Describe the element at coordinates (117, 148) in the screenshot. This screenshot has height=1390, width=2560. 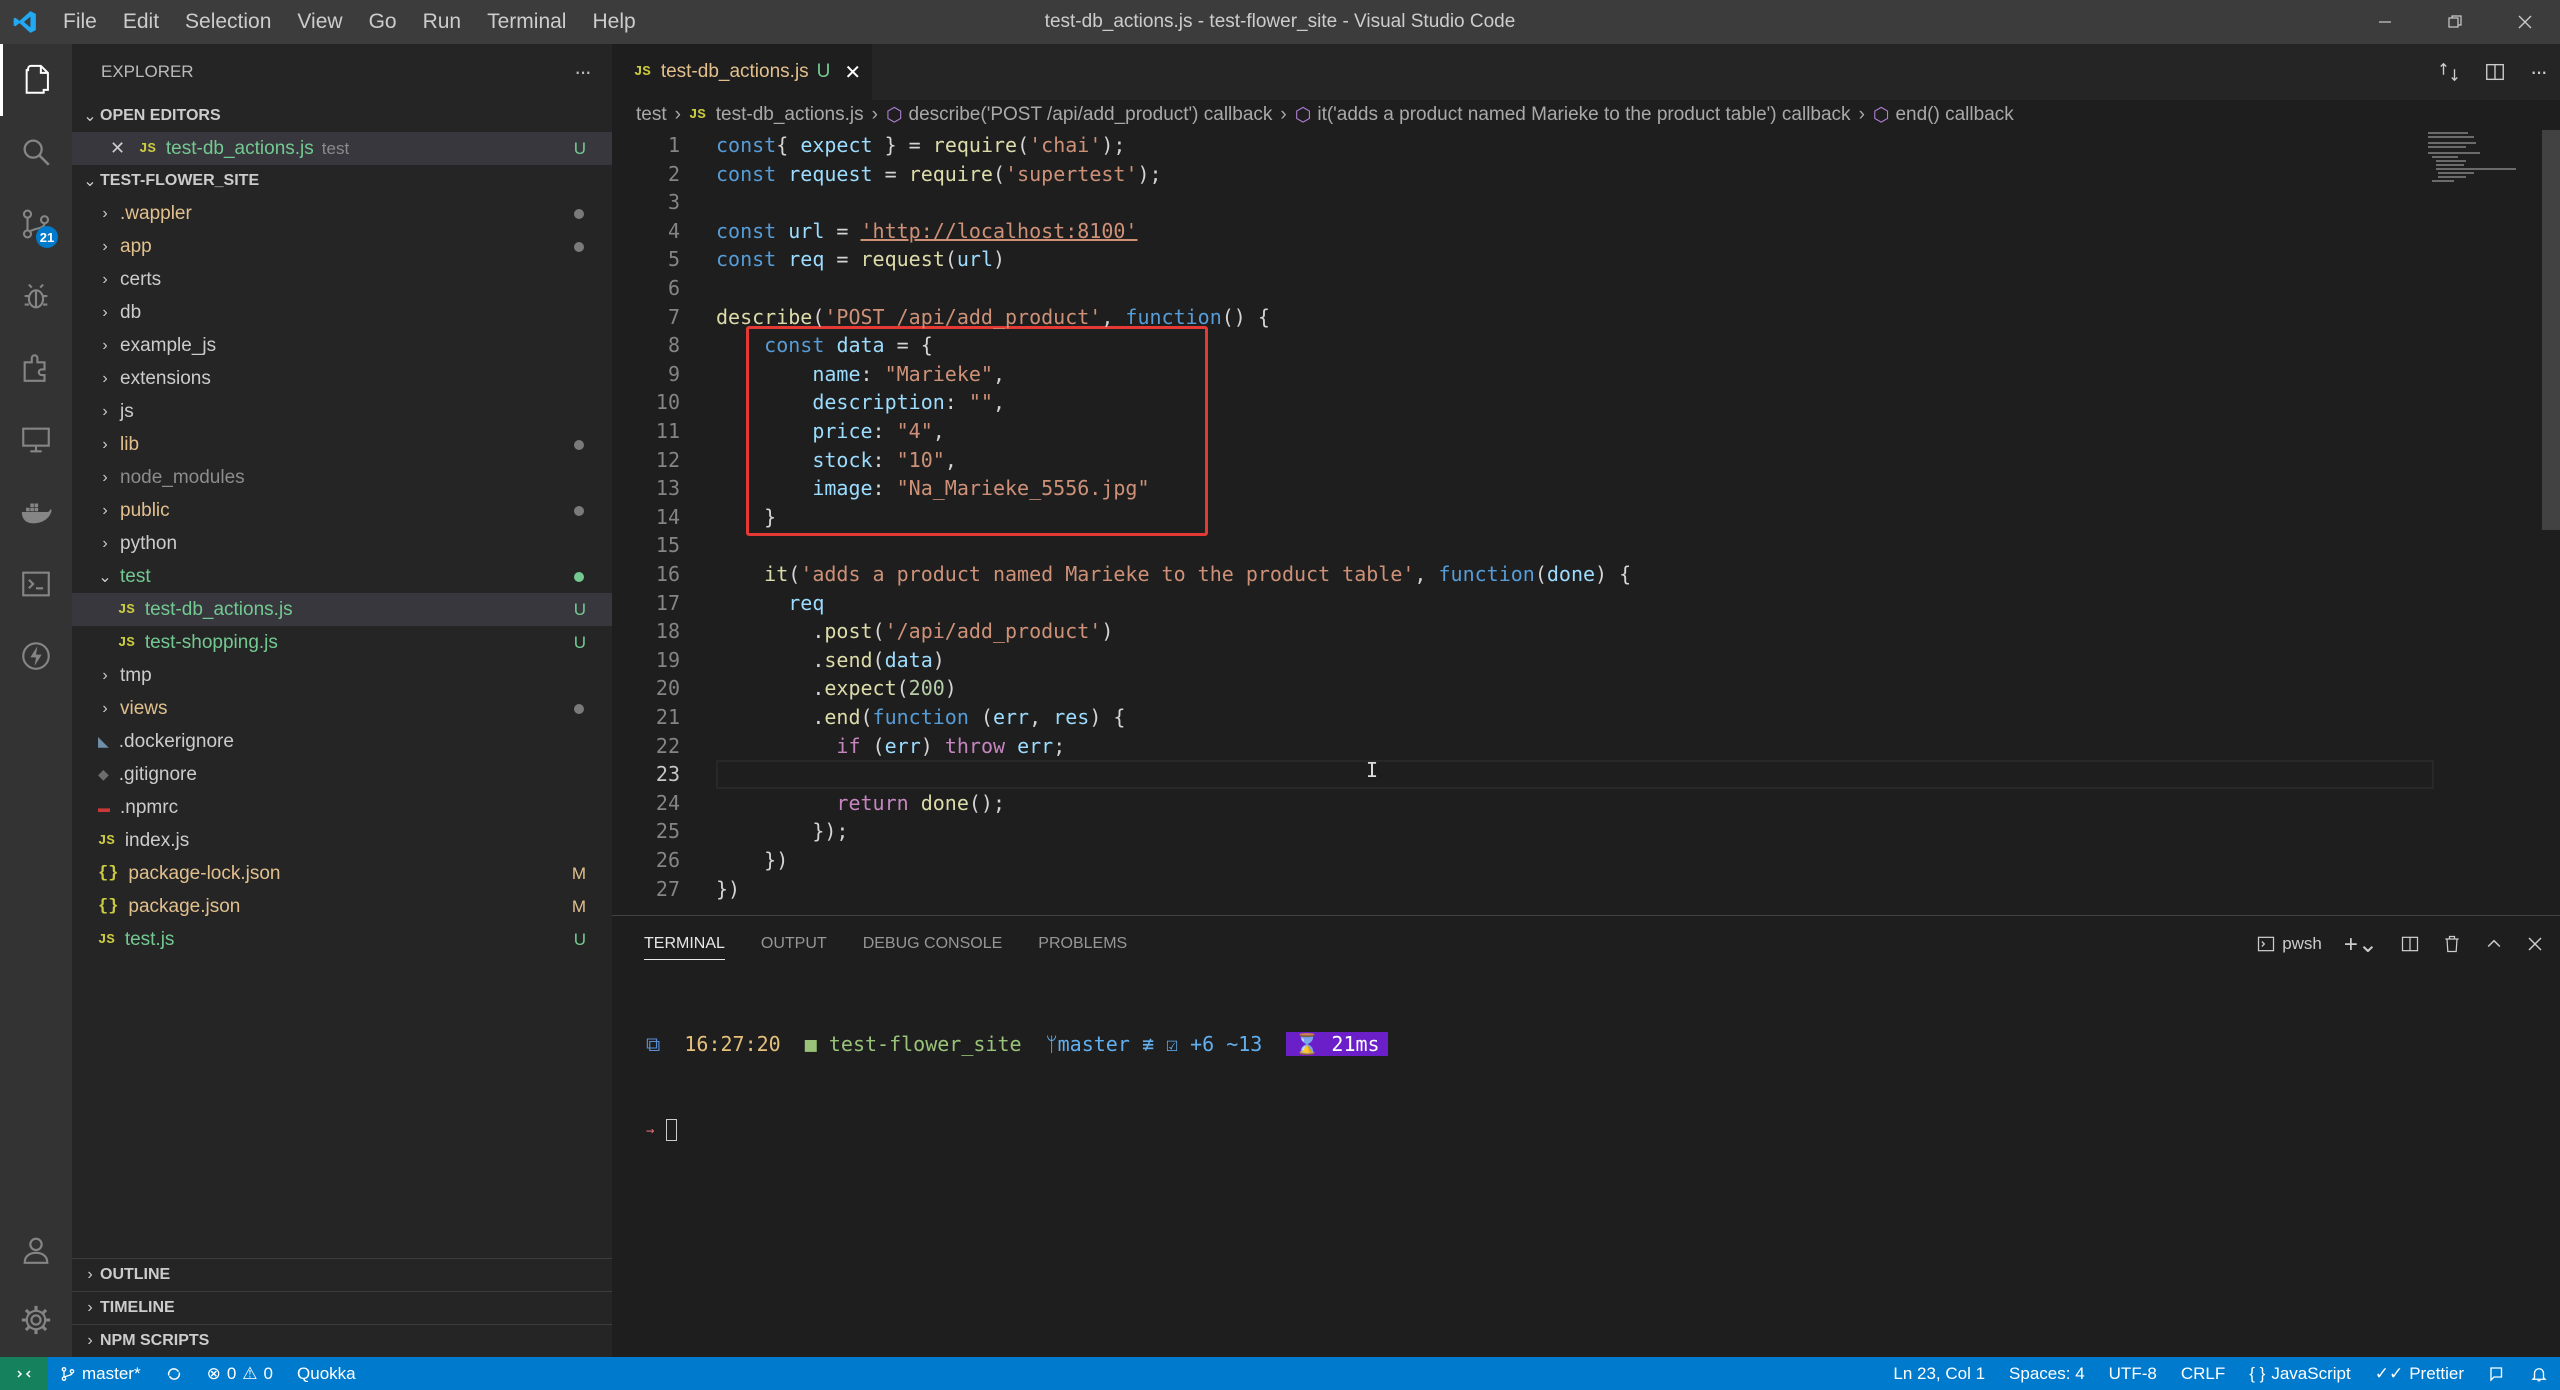
I see `close-icon: ✕` at that location.